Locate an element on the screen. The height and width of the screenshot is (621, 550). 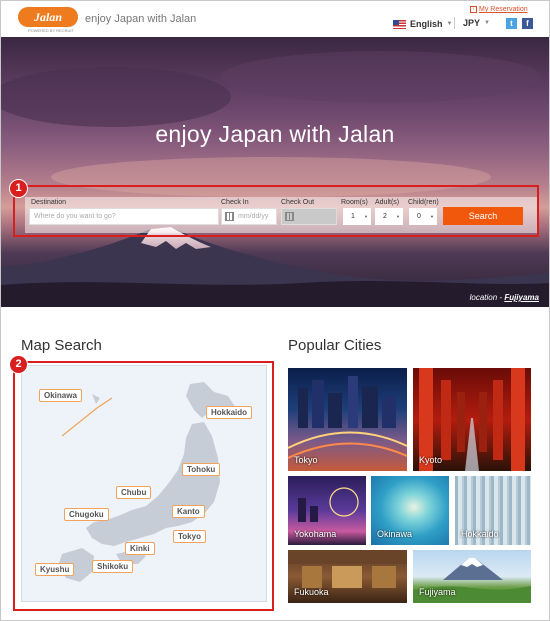
logo-subtext: POWERED BY RECRUIT is located at coordinates (51, 30).